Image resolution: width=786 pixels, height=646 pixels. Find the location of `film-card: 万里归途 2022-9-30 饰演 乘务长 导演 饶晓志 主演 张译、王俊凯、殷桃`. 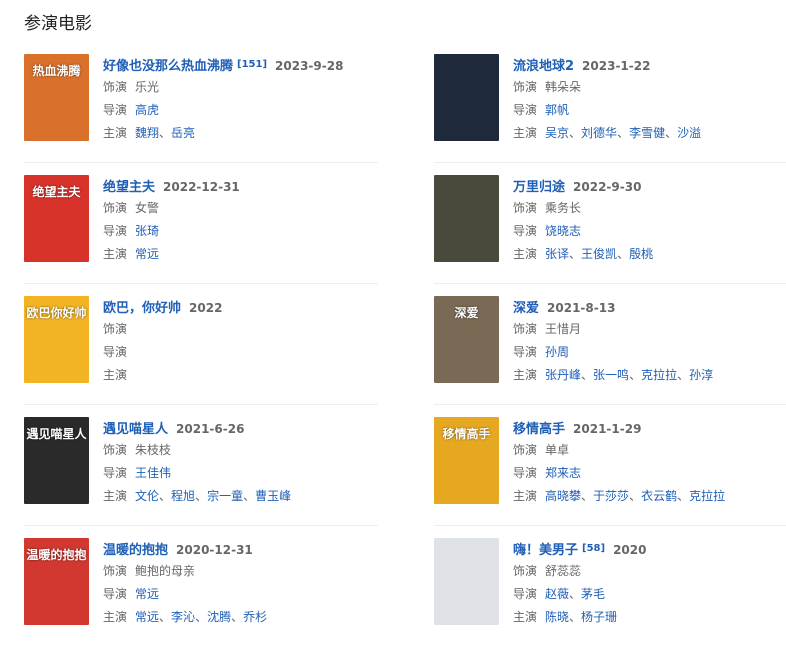

film-card: 万里归途 2022-9-30 饰演 乘务长 导演 饶晓志 主演 张译、王俊凯、殷桃 is located at coordinates (610, 223).